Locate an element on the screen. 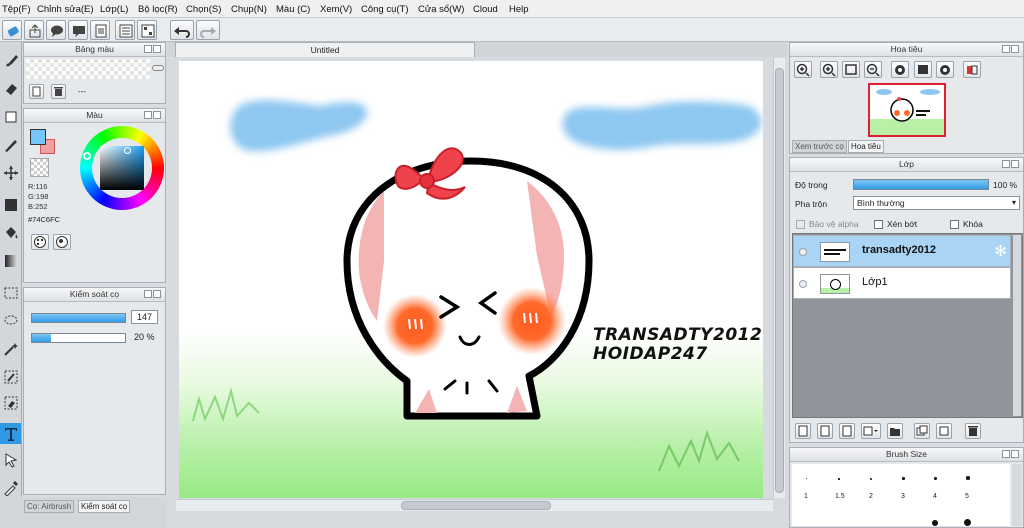  zoom-out-button is located at coordinates (873, 69).